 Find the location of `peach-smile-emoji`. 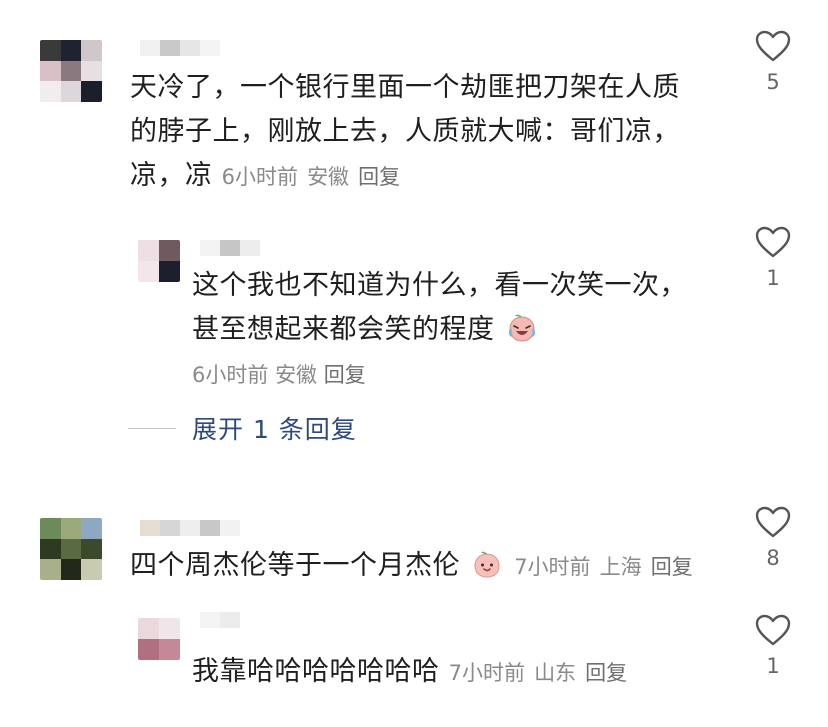

peach-smile-emoji is located at coordinates (487, 564).